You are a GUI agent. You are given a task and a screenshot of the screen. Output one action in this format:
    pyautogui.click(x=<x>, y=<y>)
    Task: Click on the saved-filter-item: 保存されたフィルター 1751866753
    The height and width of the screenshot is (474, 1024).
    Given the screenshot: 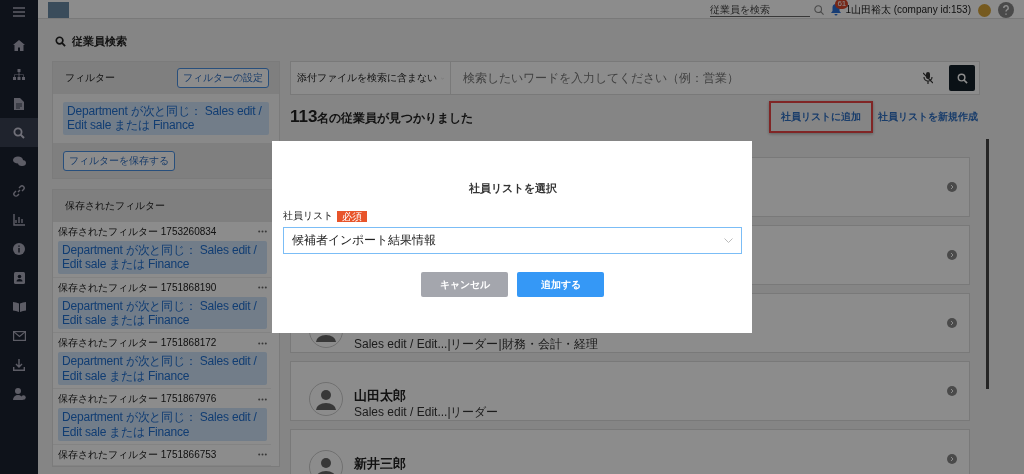 What is the action you would take?
    pyautogui.click(x=162, y=455)
    